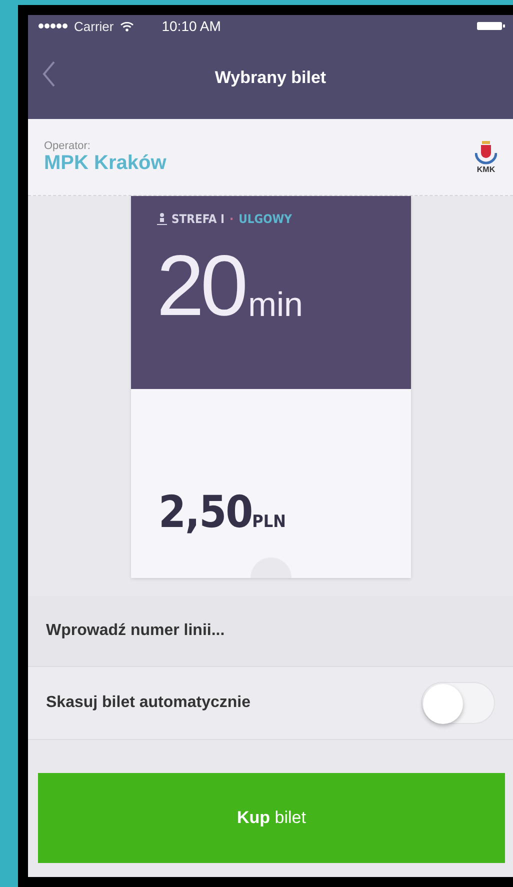  I want to click on price-value: 2,50, so click(205, 512).